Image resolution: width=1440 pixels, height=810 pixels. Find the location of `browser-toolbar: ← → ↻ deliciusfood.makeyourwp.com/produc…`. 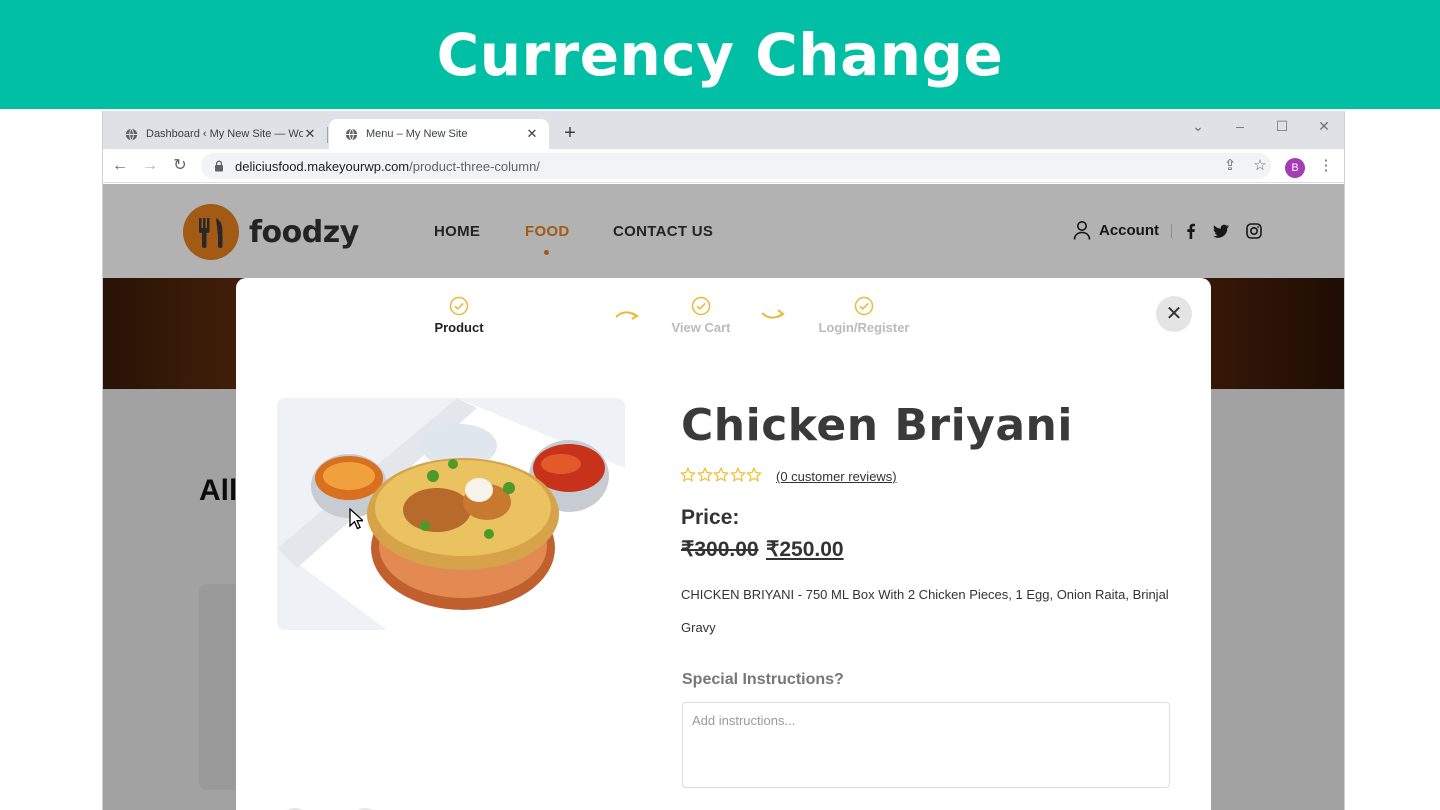

browser-toolbar: ← → ↻ deliciusfood.makeyourwp.com/produc… is located at coordinates (723, 166).